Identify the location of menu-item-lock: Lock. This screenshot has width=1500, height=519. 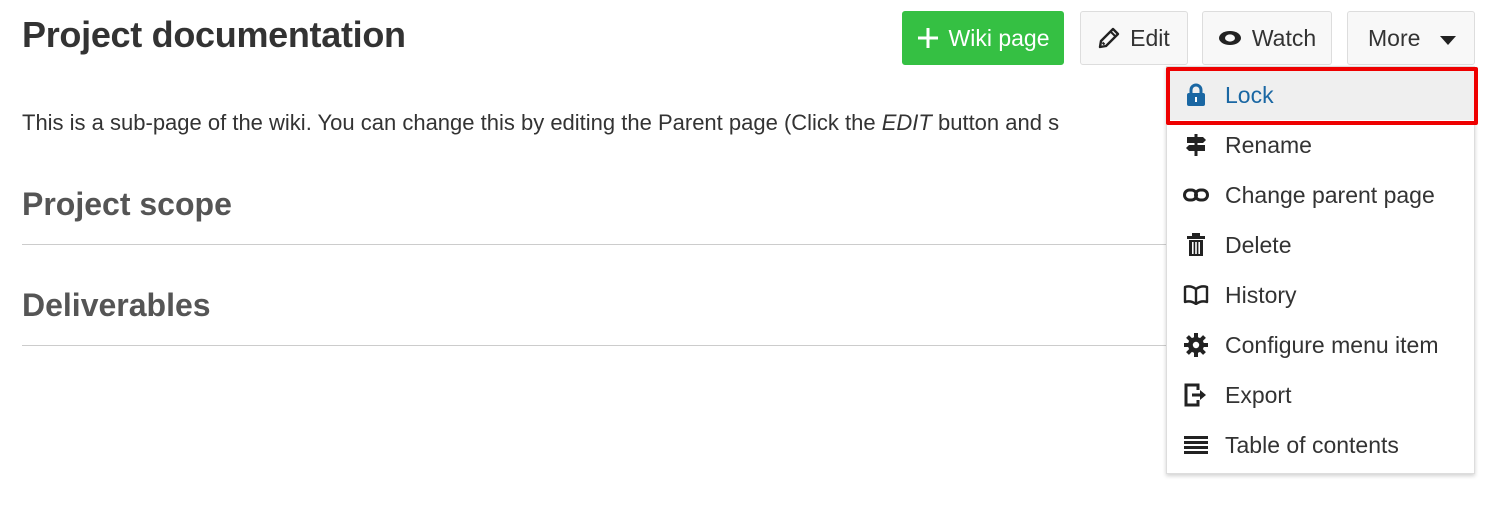
(1320, 95).